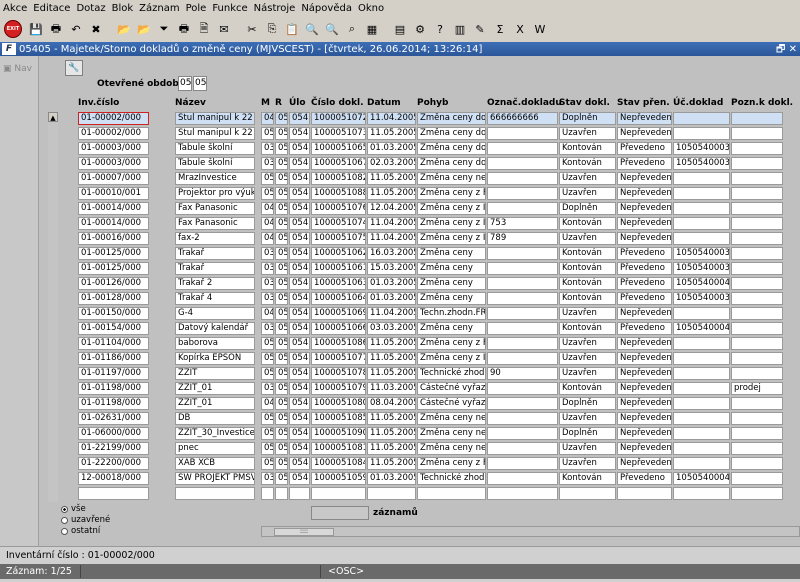 Image resolution: width=800 pixels, height=582 pixels. I want to click on zoom-icon: ⌕, so click(352, 29).